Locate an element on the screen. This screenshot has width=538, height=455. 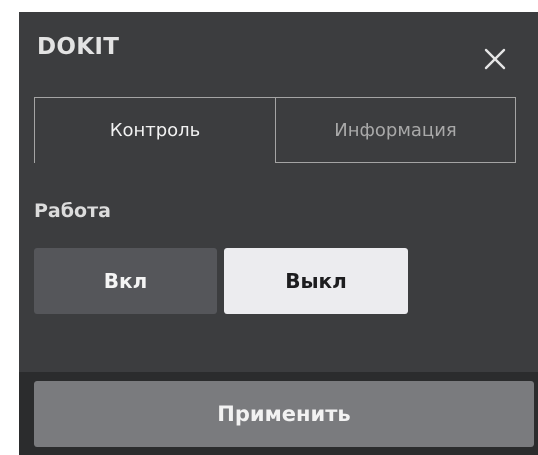
apply-button: Применить is located at coordinates (284, 414).